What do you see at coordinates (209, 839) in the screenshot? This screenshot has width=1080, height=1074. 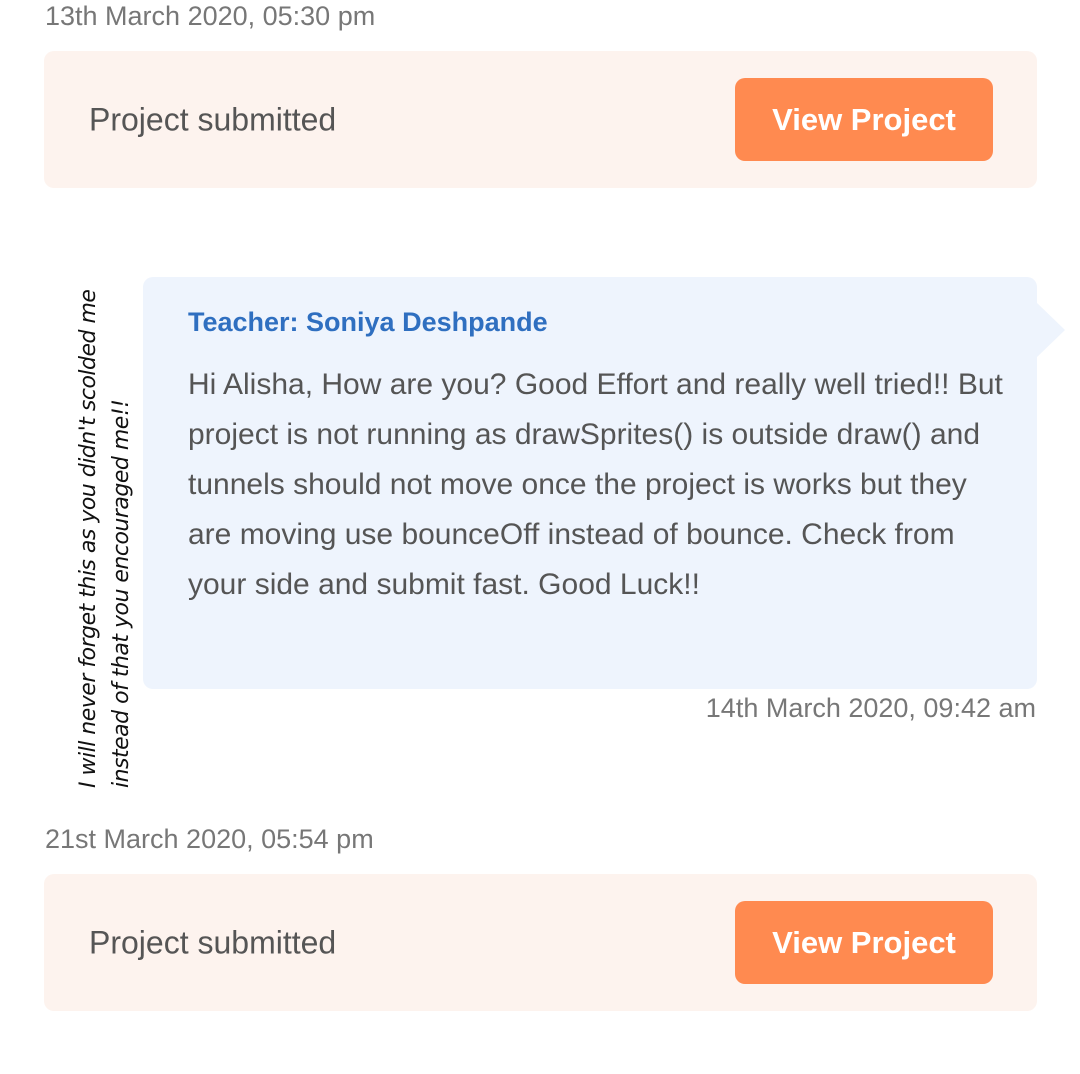 I see `submission-timestamp: 21st March 2020, 05:54 pm` at bounding box center [209, 839].